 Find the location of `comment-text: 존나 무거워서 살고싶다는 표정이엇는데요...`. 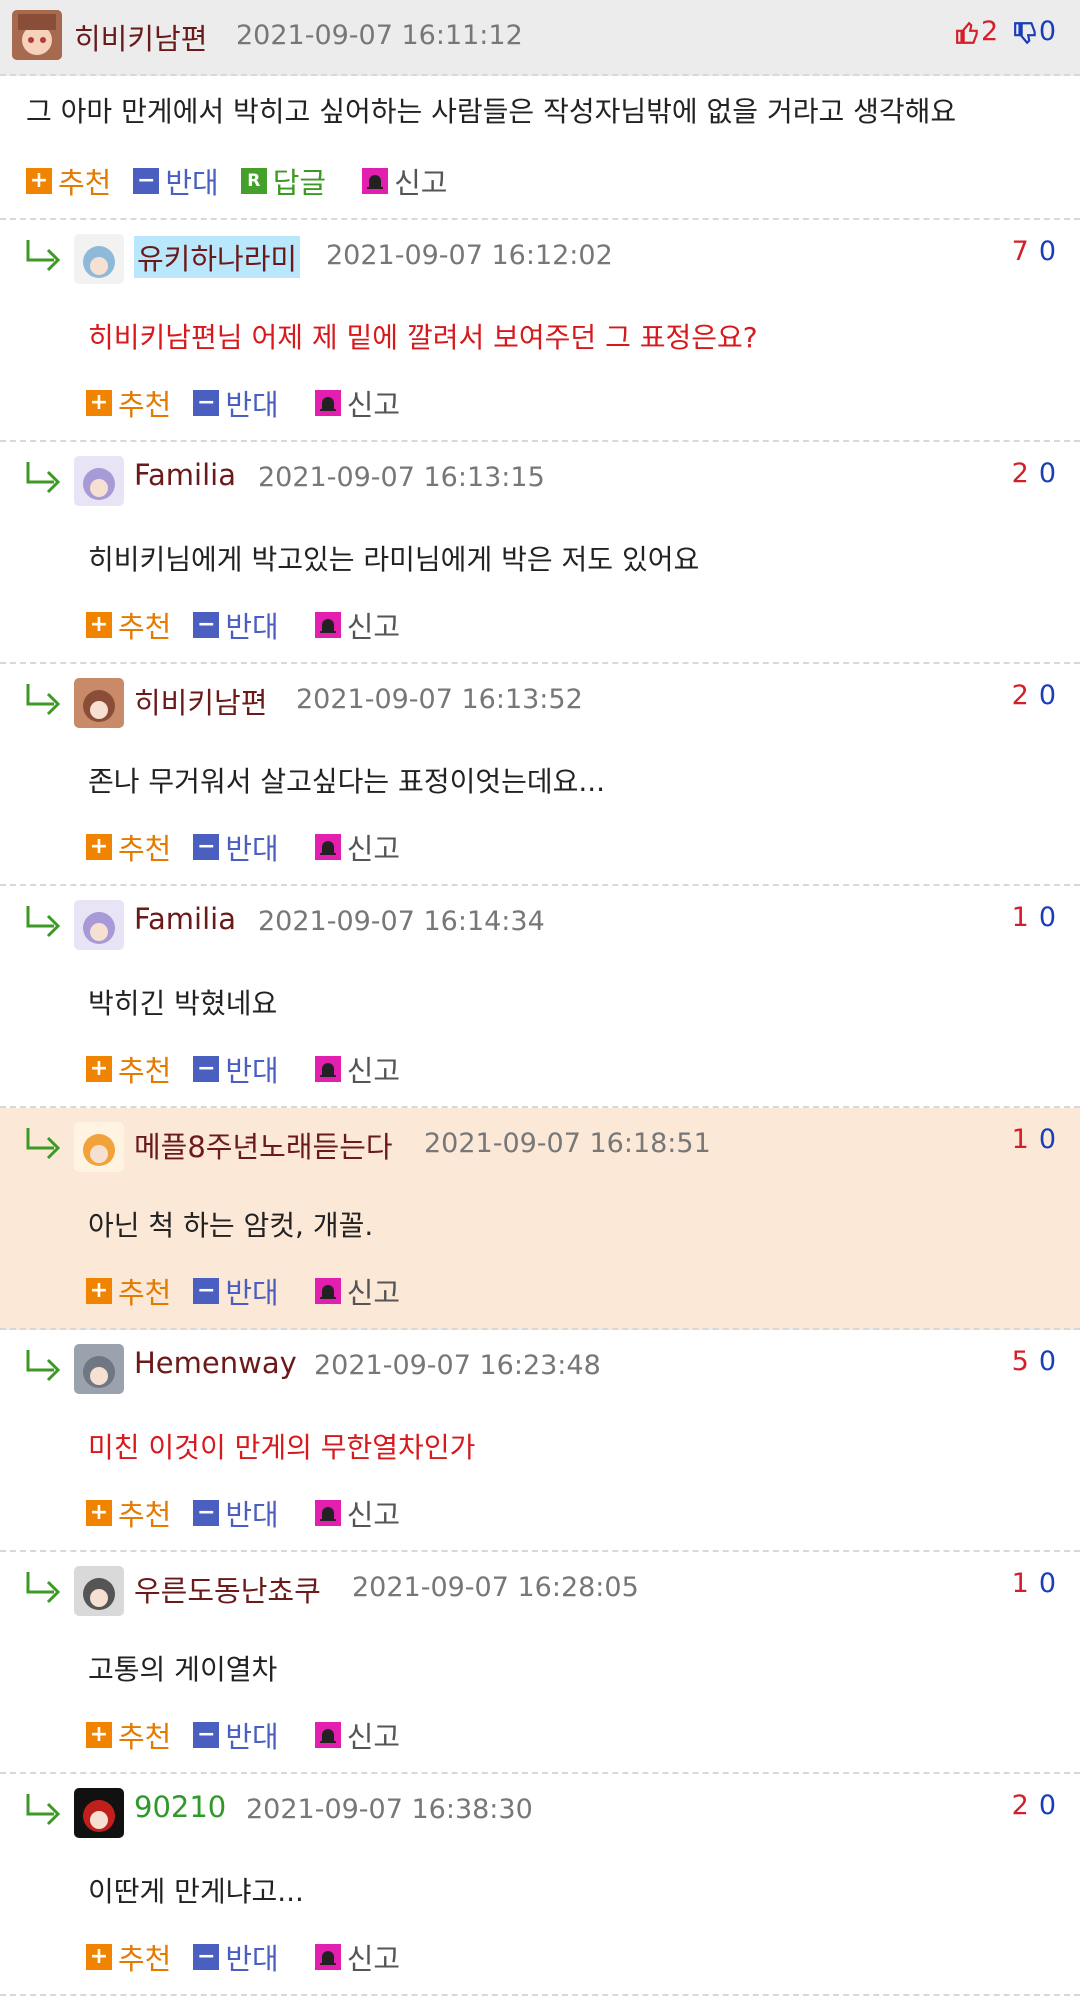

comment-text: 존나 무거워서 살고싶다는 표정이엇는데요... is located at coordinates (347, 781).